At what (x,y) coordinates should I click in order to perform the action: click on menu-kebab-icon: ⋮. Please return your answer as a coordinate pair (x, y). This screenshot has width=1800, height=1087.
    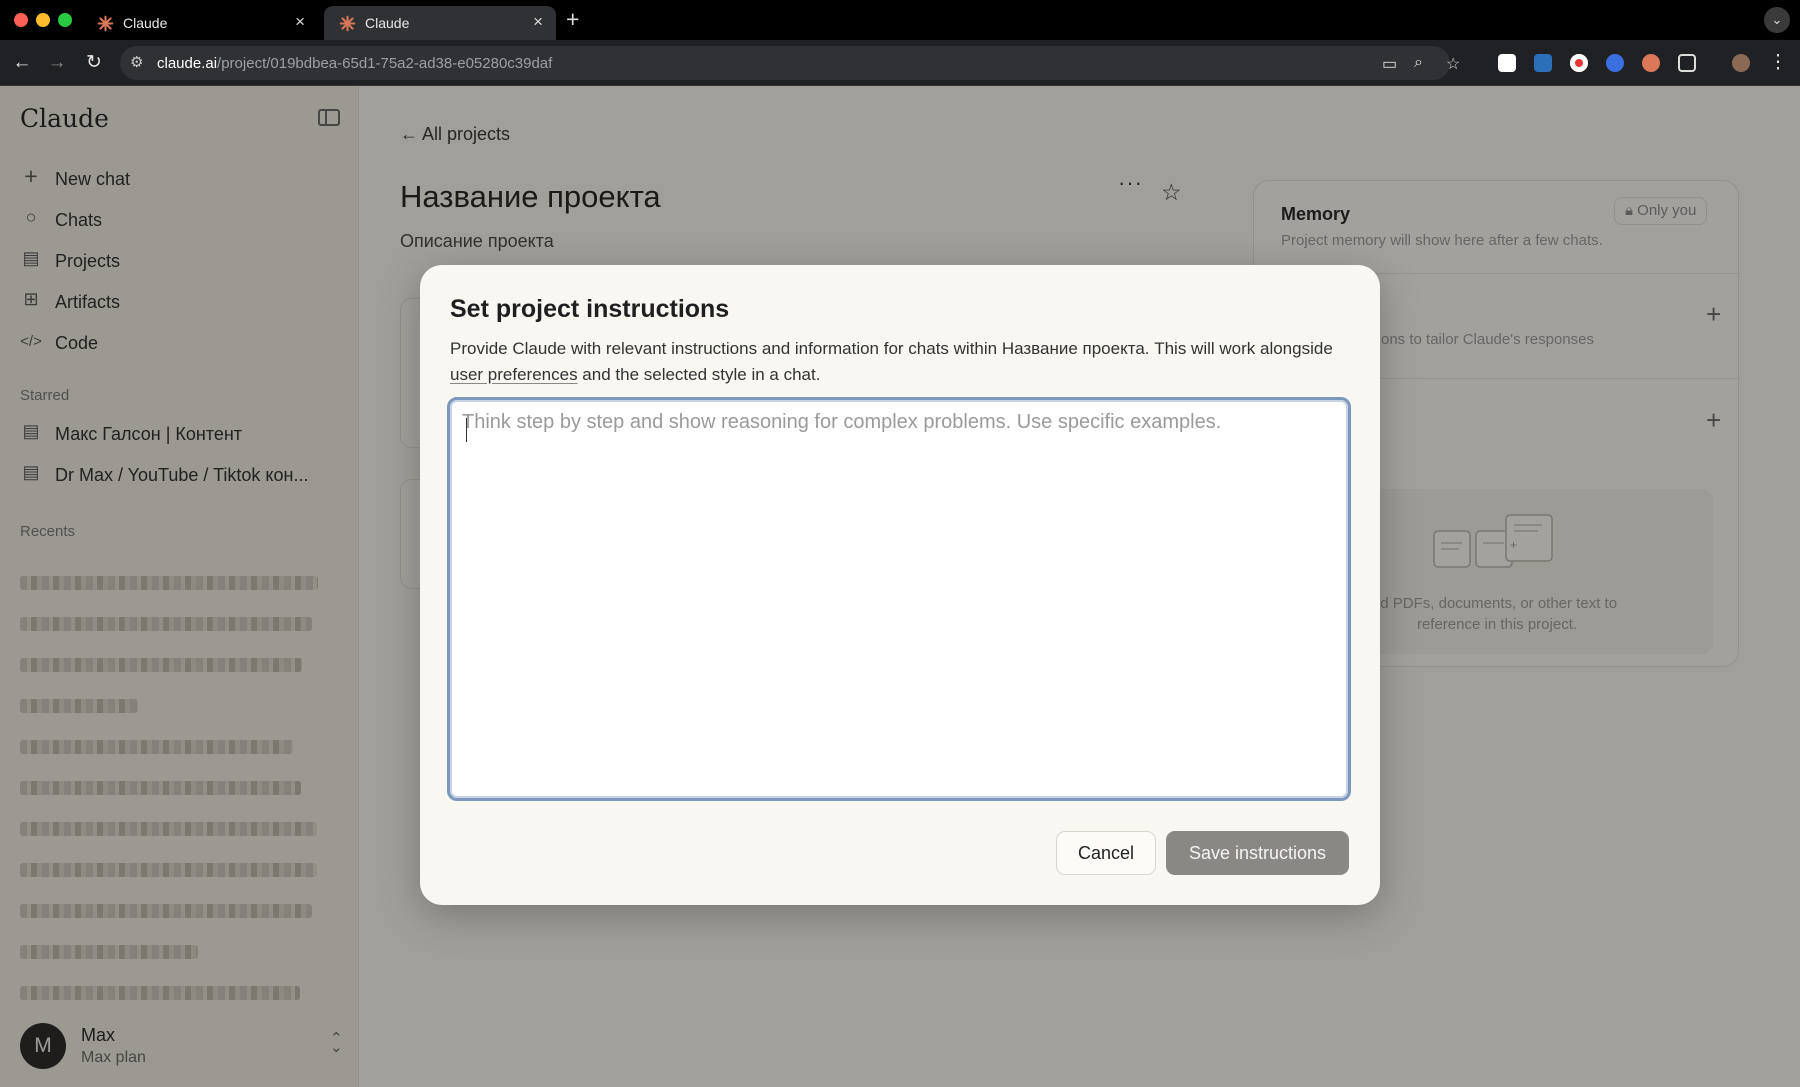
    Looking at the image, I should click on (1778, 63).